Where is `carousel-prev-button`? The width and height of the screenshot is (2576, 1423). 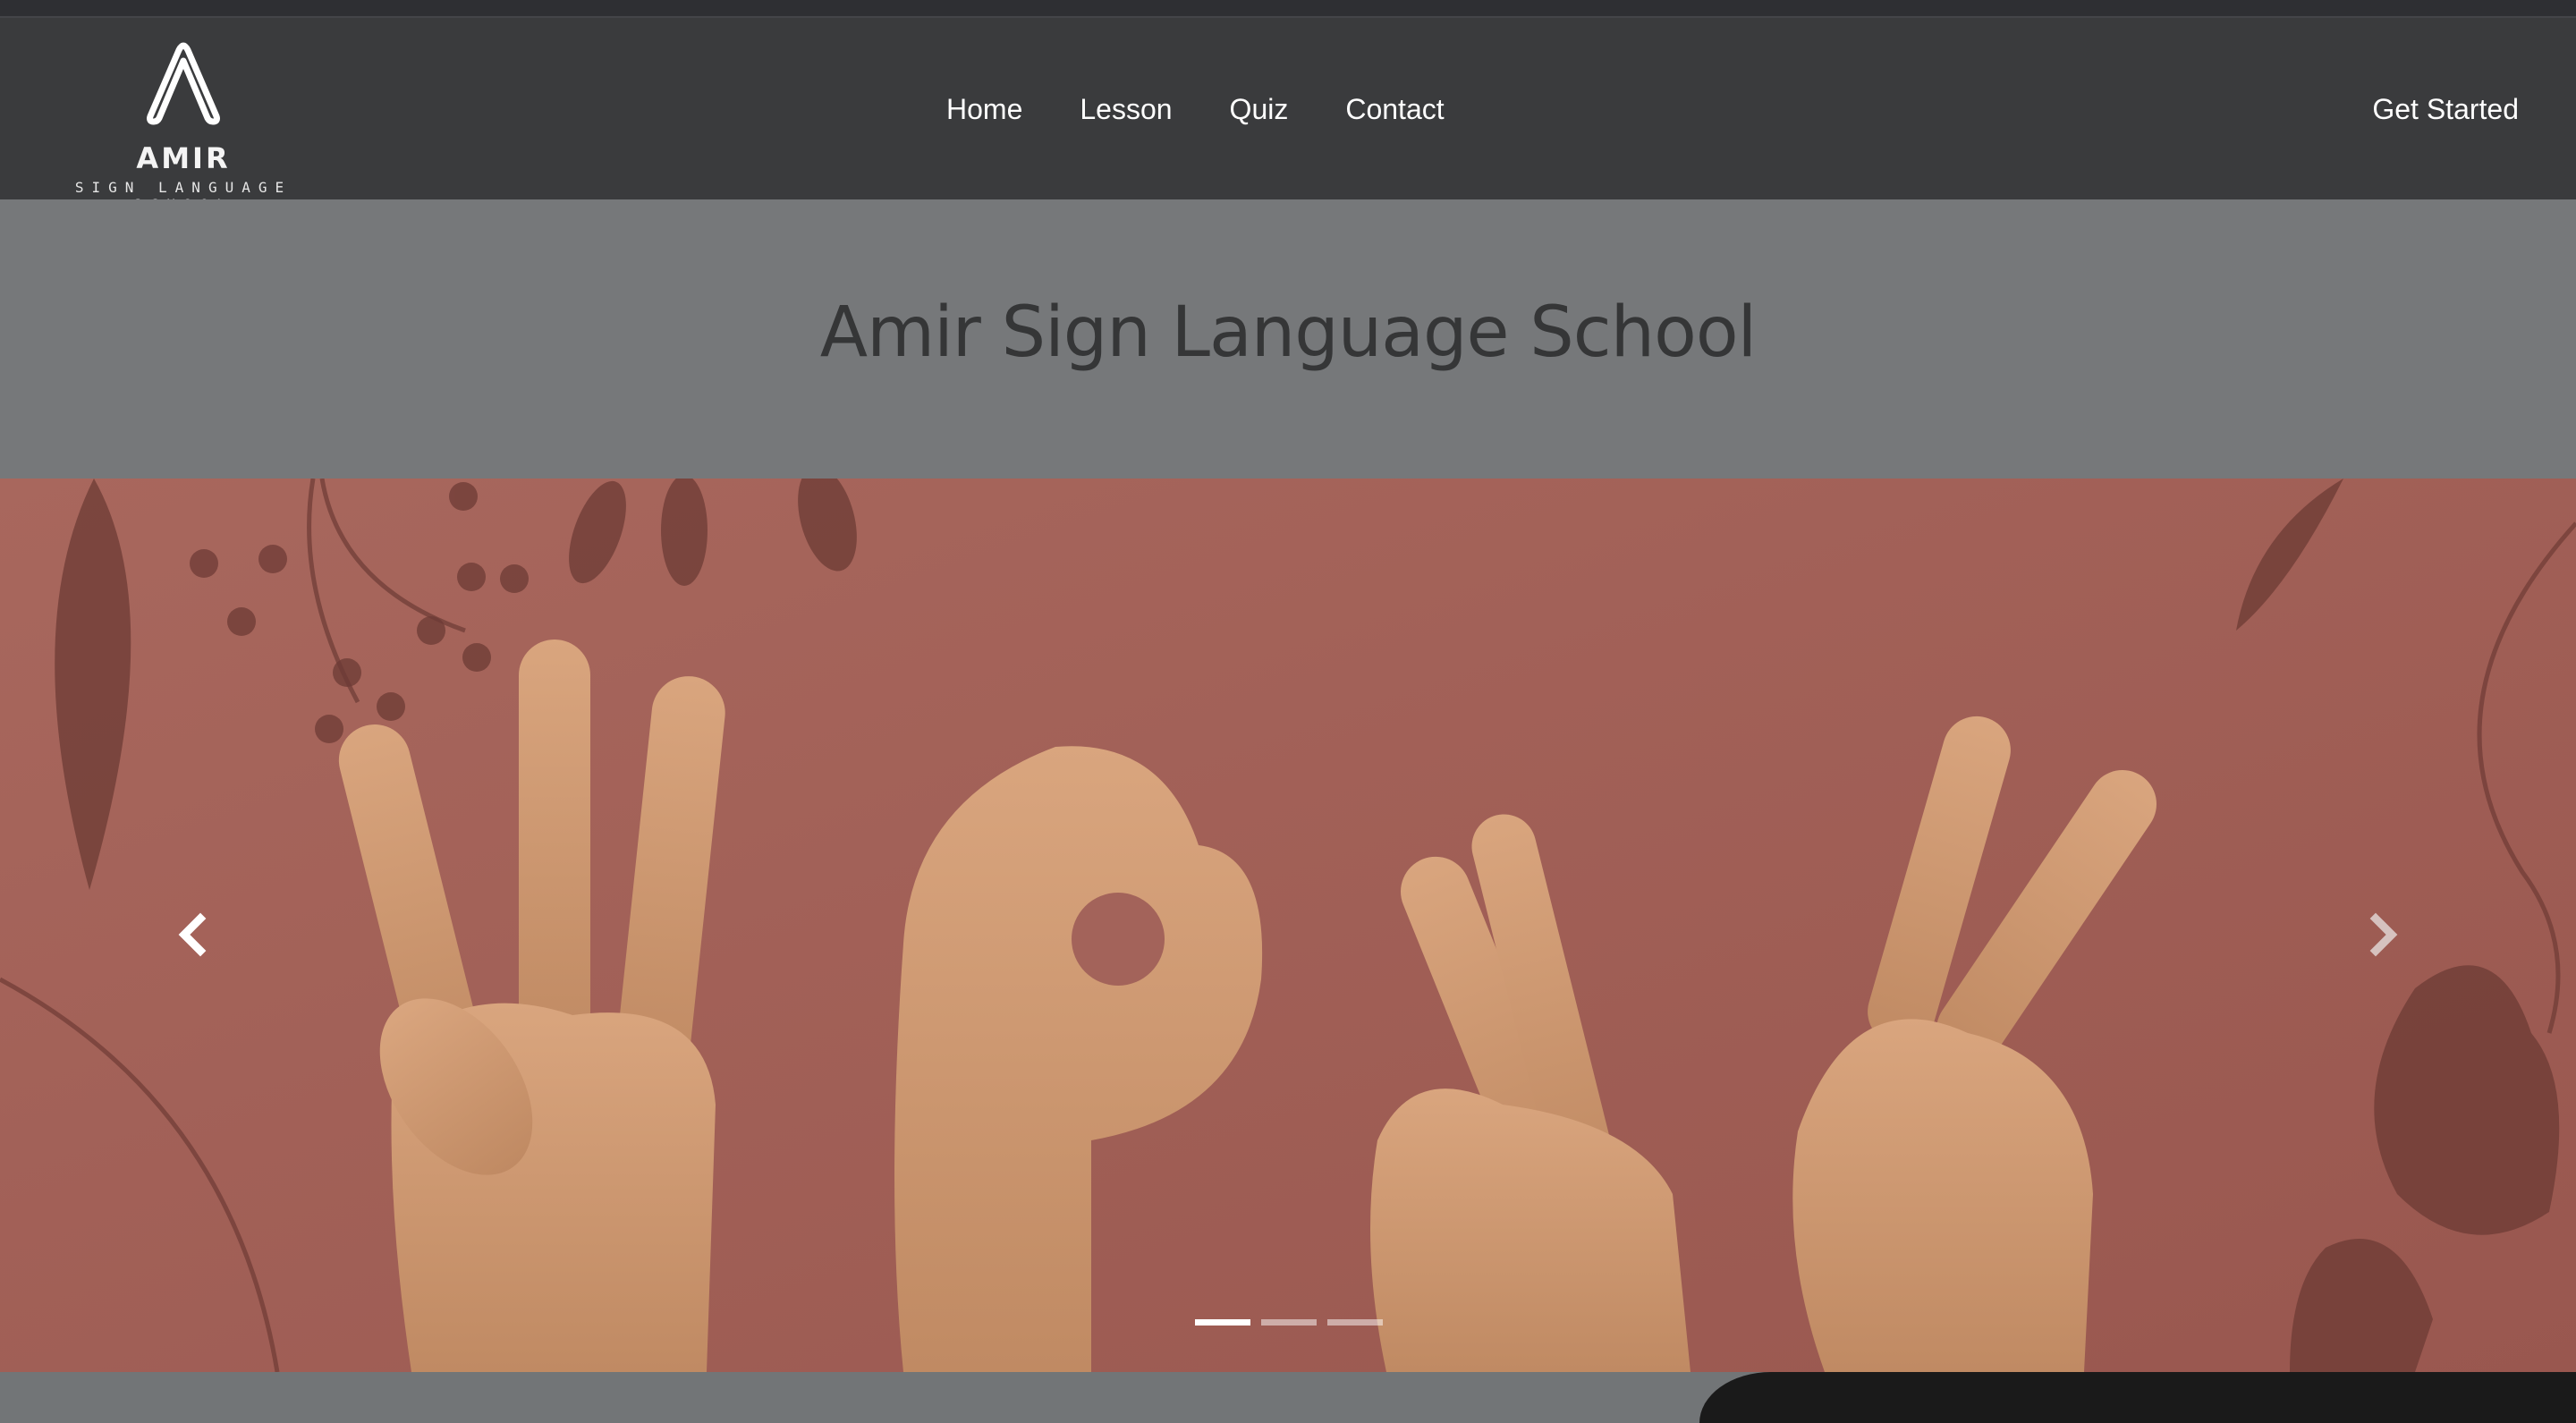
carousel-prev-button is located at coordinates (193, 934).